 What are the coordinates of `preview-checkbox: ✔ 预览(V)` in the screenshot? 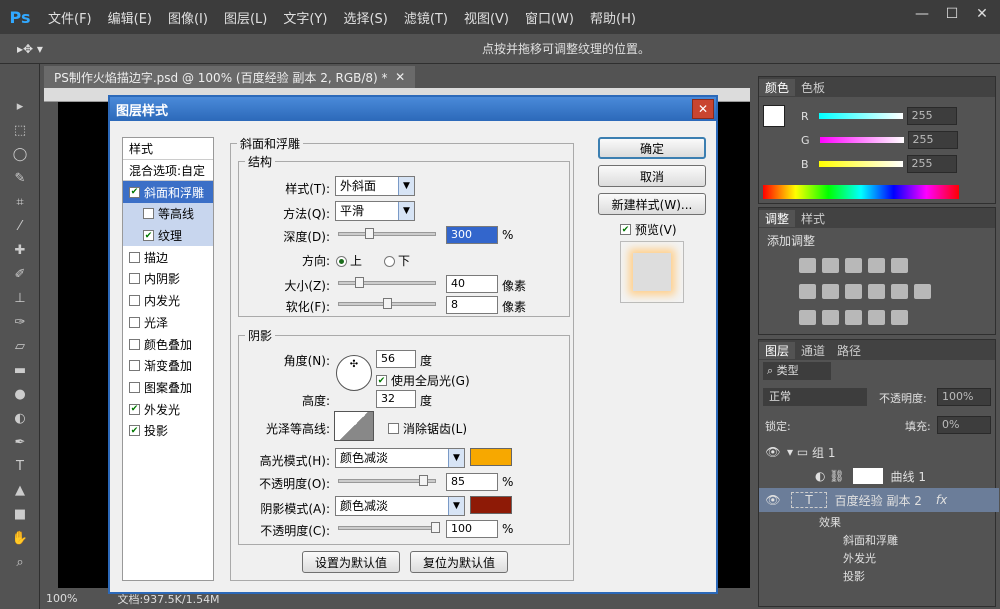 It's located at (648, 229).